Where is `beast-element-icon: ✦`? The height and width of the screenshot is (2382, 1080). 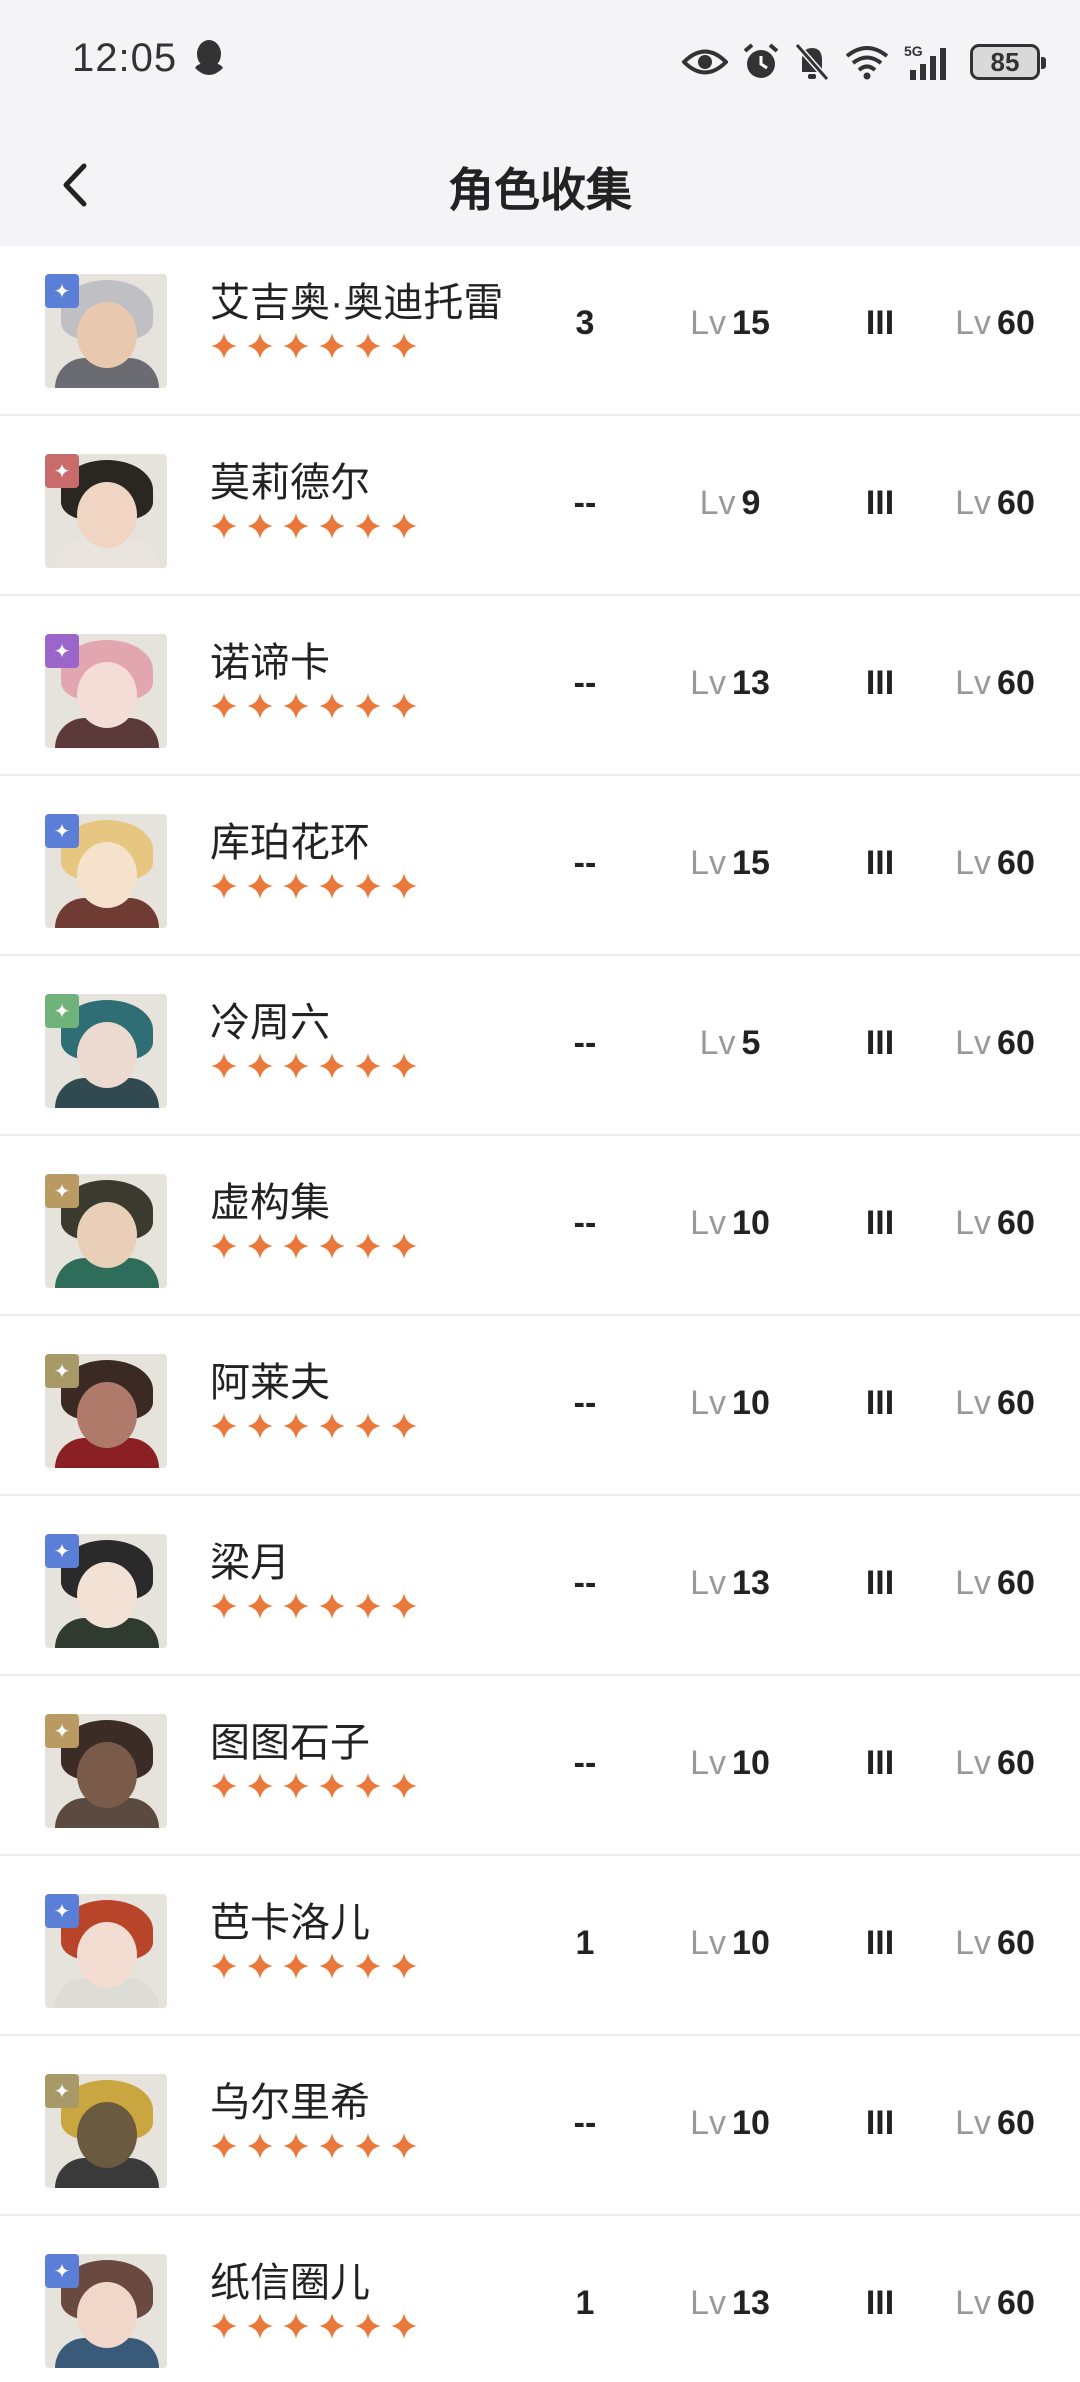
beast-element-icon: ✦ is located at coordinates (62, 471).